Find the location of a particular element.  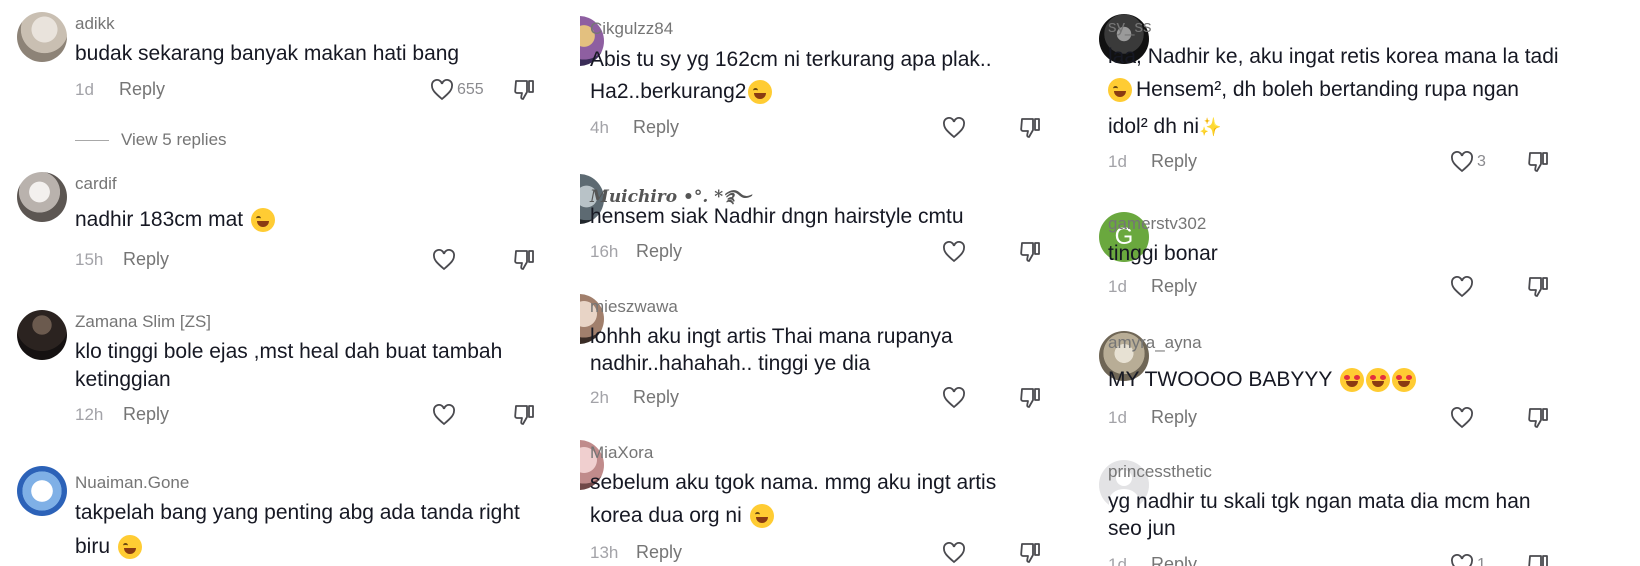

comment-time: 2h is located at coordinates (599, 397).